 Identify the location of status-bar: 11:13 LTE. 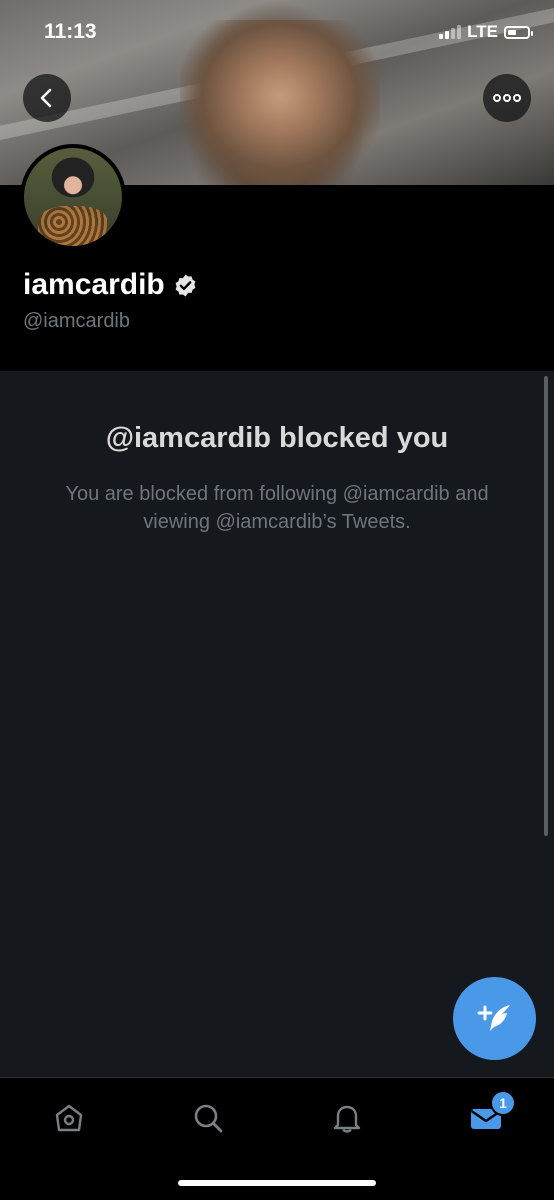
(277, 34).